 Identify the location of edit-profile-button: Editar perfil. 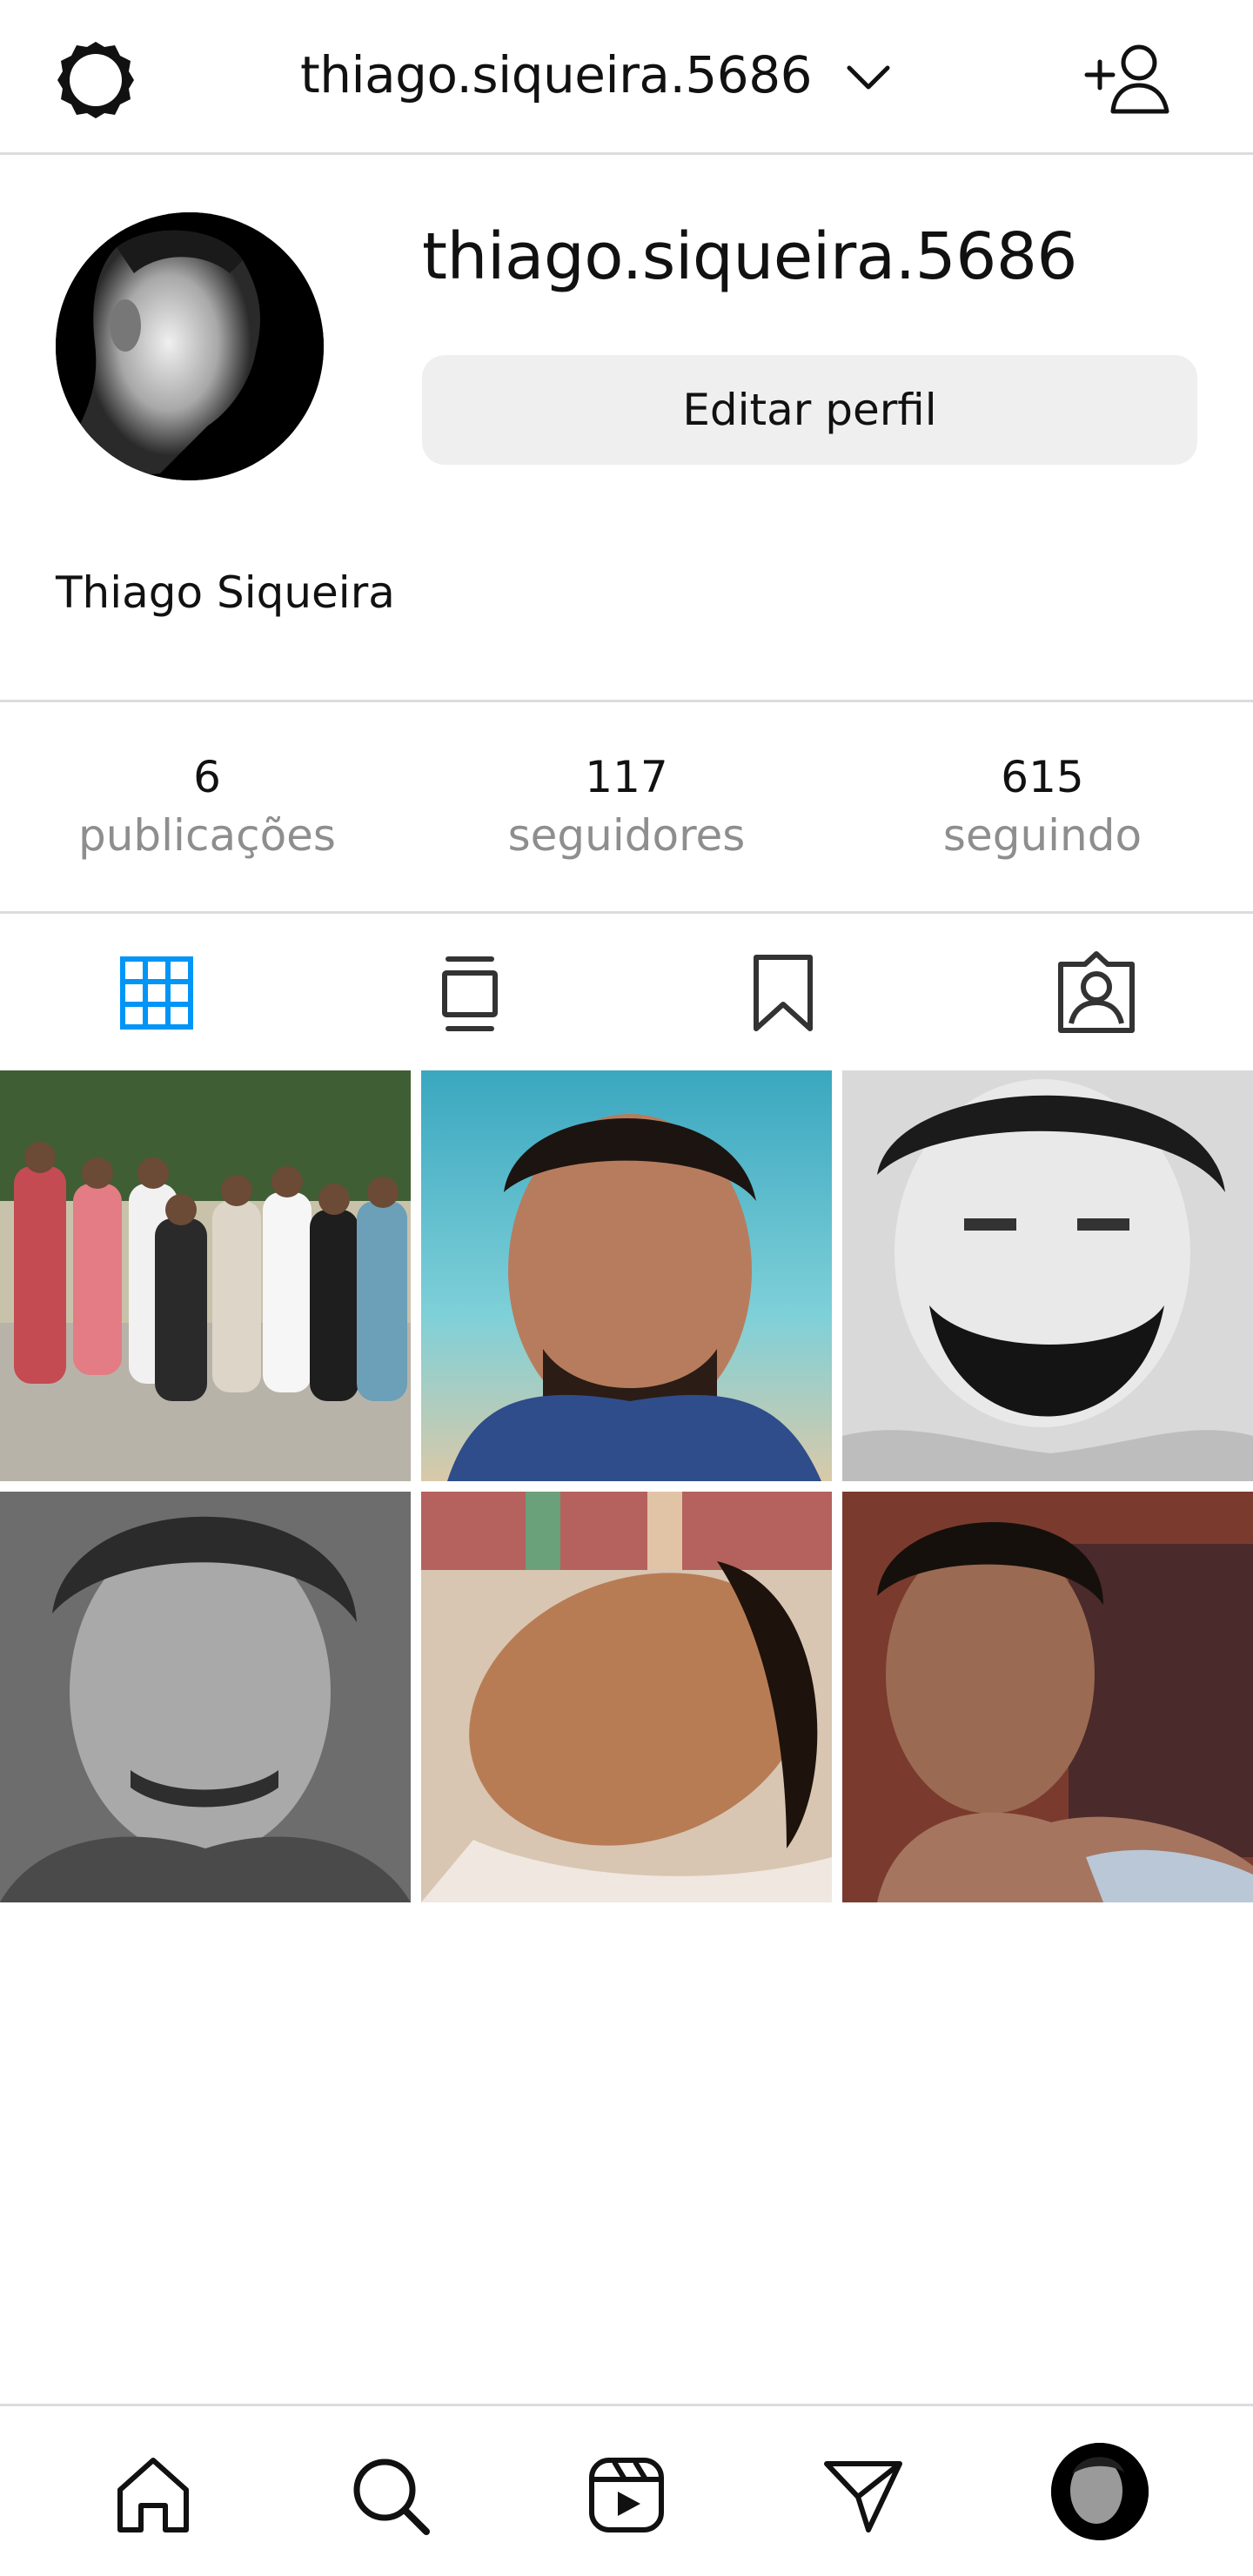
(809, 410).